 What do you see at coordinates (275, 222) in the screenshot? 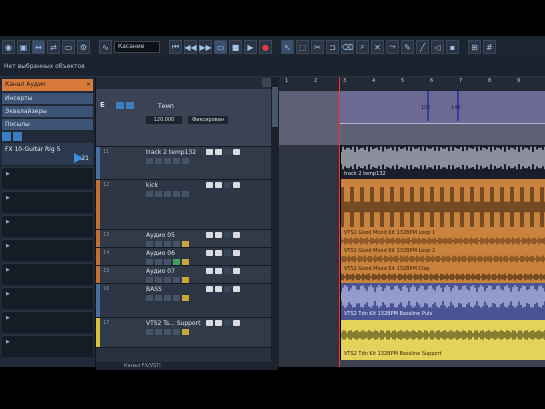
I see `track-list-scrollbar` at bounding box center [275, 222].